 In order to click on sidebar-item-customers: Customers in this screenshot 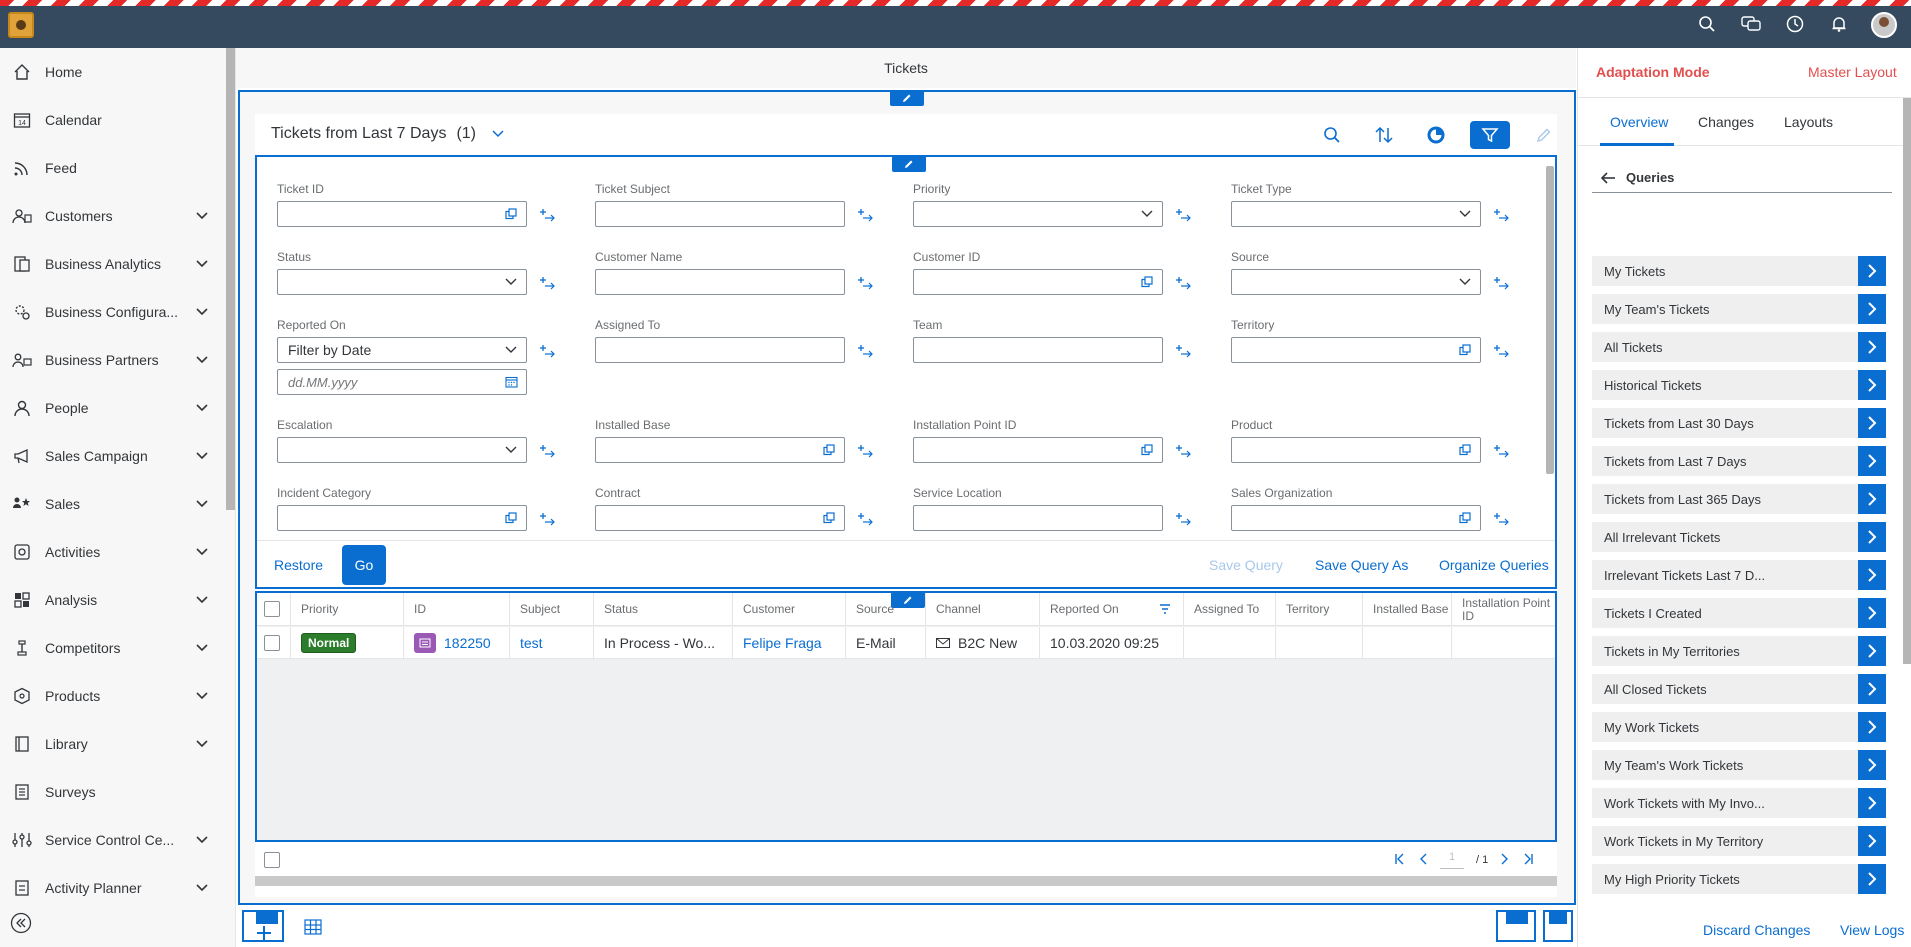, I will do `click(113, 216)`.